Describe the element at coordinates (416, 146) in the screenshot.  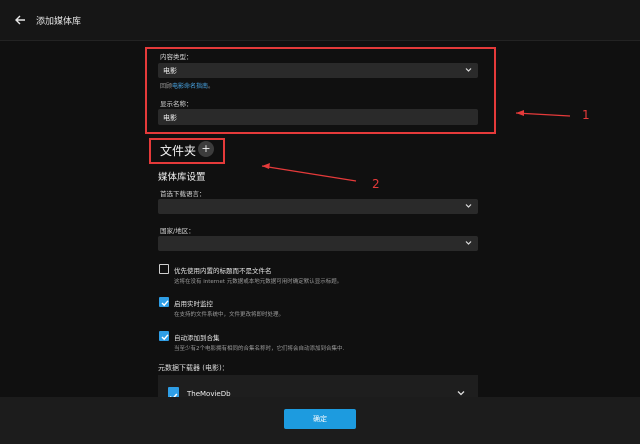
I see `annotation-arrows` at that location.